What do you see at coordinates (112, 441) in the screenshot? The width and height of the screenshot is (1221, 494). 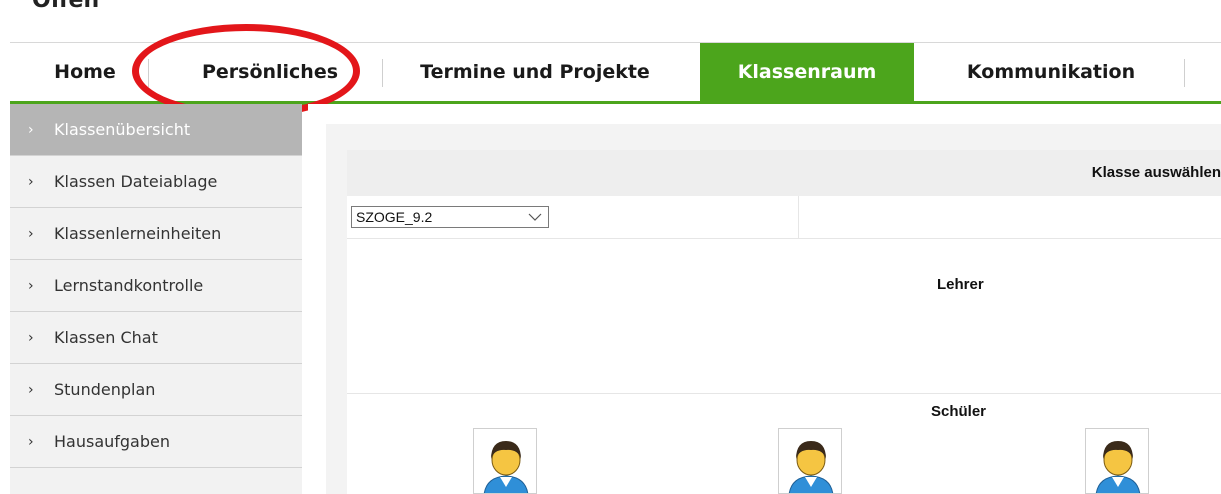 I see `sidebar-item-label: Hausaufgaben` at bounding box center [112, 441].